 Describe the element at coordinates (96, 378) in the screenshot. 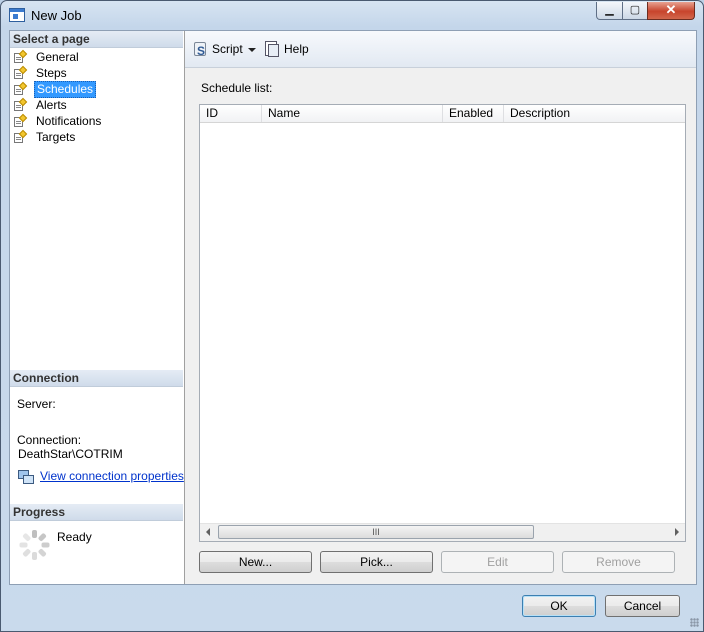

I see `connection-header: Connection` at that location.